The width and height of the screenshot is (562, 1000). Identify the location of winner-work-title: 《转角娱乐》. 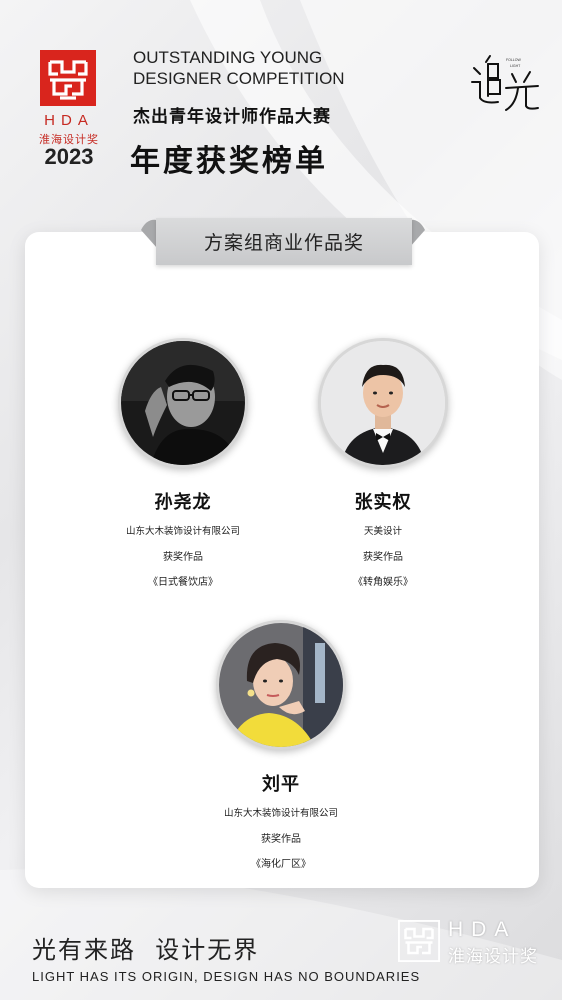
(383, 582).